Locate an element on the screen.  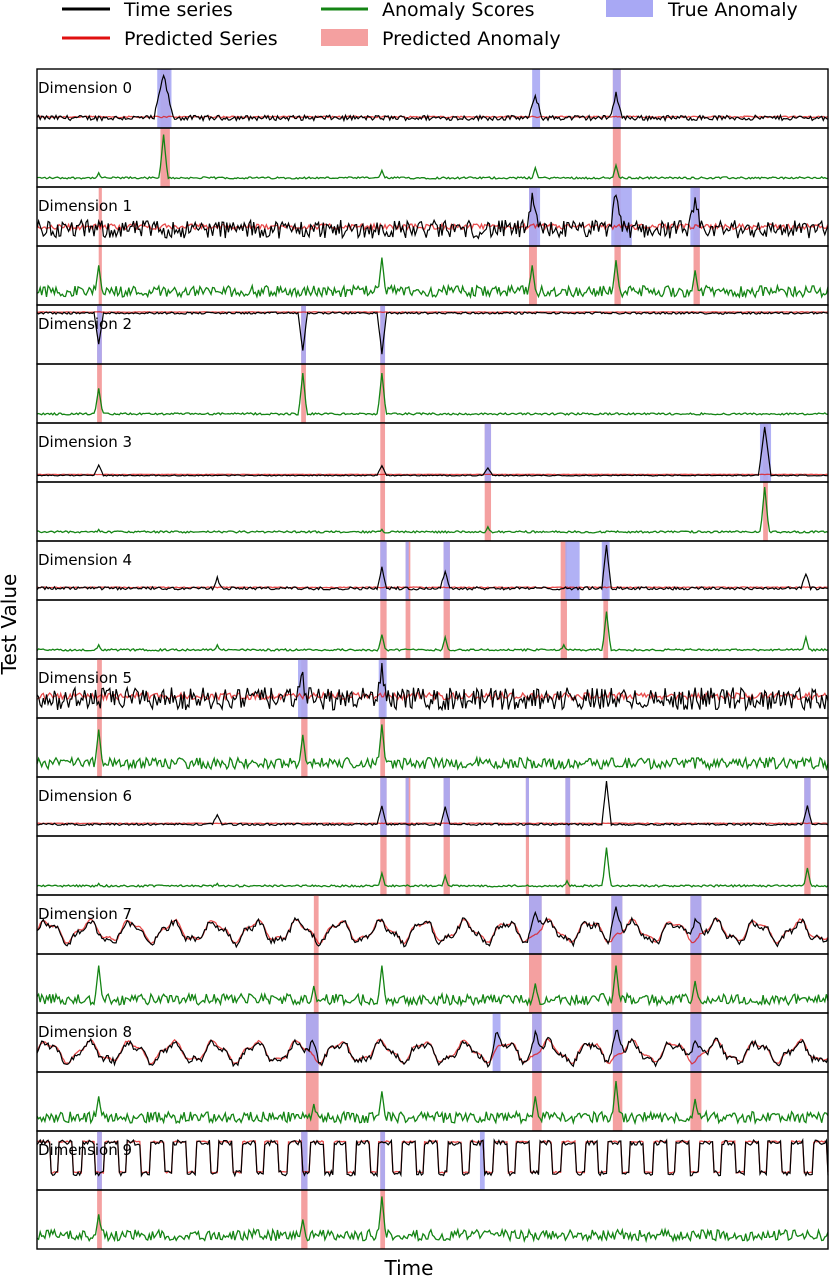
dim6-time-series is located at coordinates (432, 804).